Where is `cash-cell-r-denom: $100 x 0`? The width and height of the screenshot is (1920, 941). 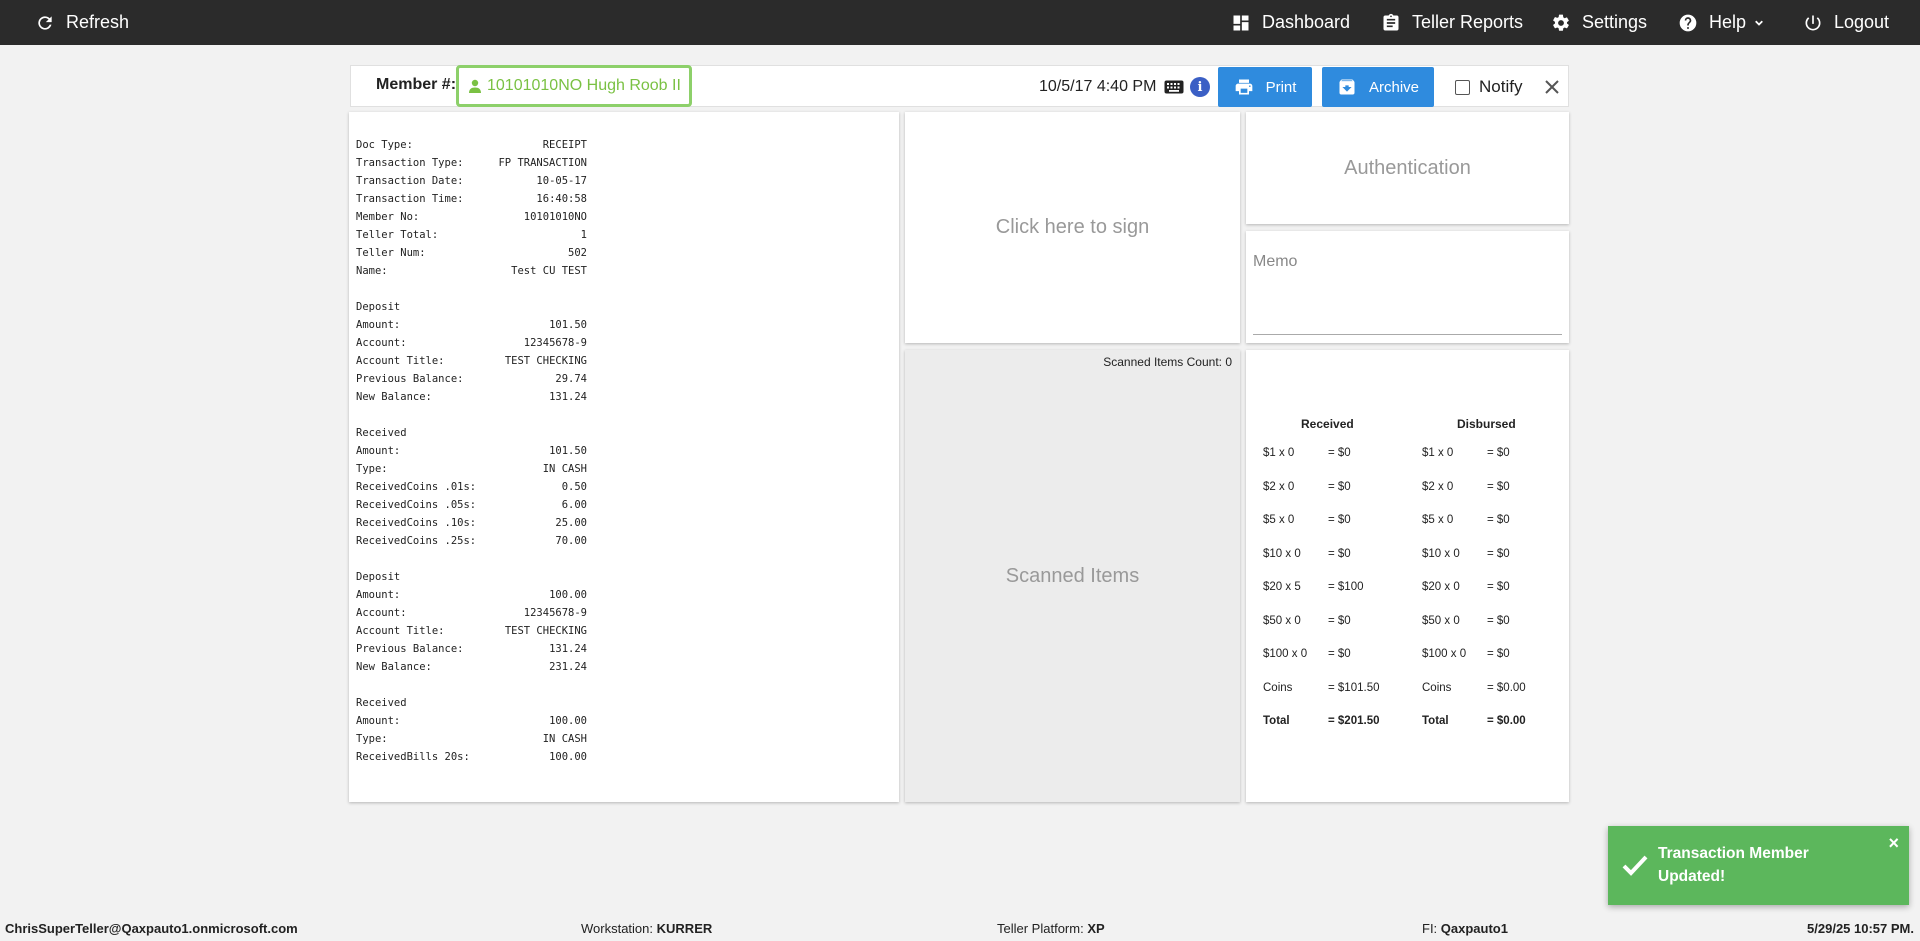 cash-cell-r-denom: $100 x 0 is located at coordinates (1285, 654).